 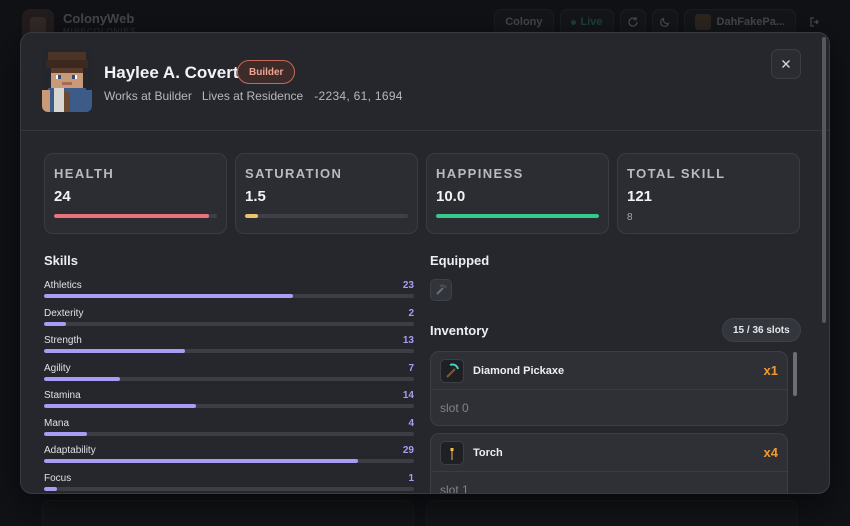 What do you see at coordinates (609, 388) in the screenshot?
I see `inventory-item: Diamond Pickaxe x1 slot 0` at bounding box center [609, 388].